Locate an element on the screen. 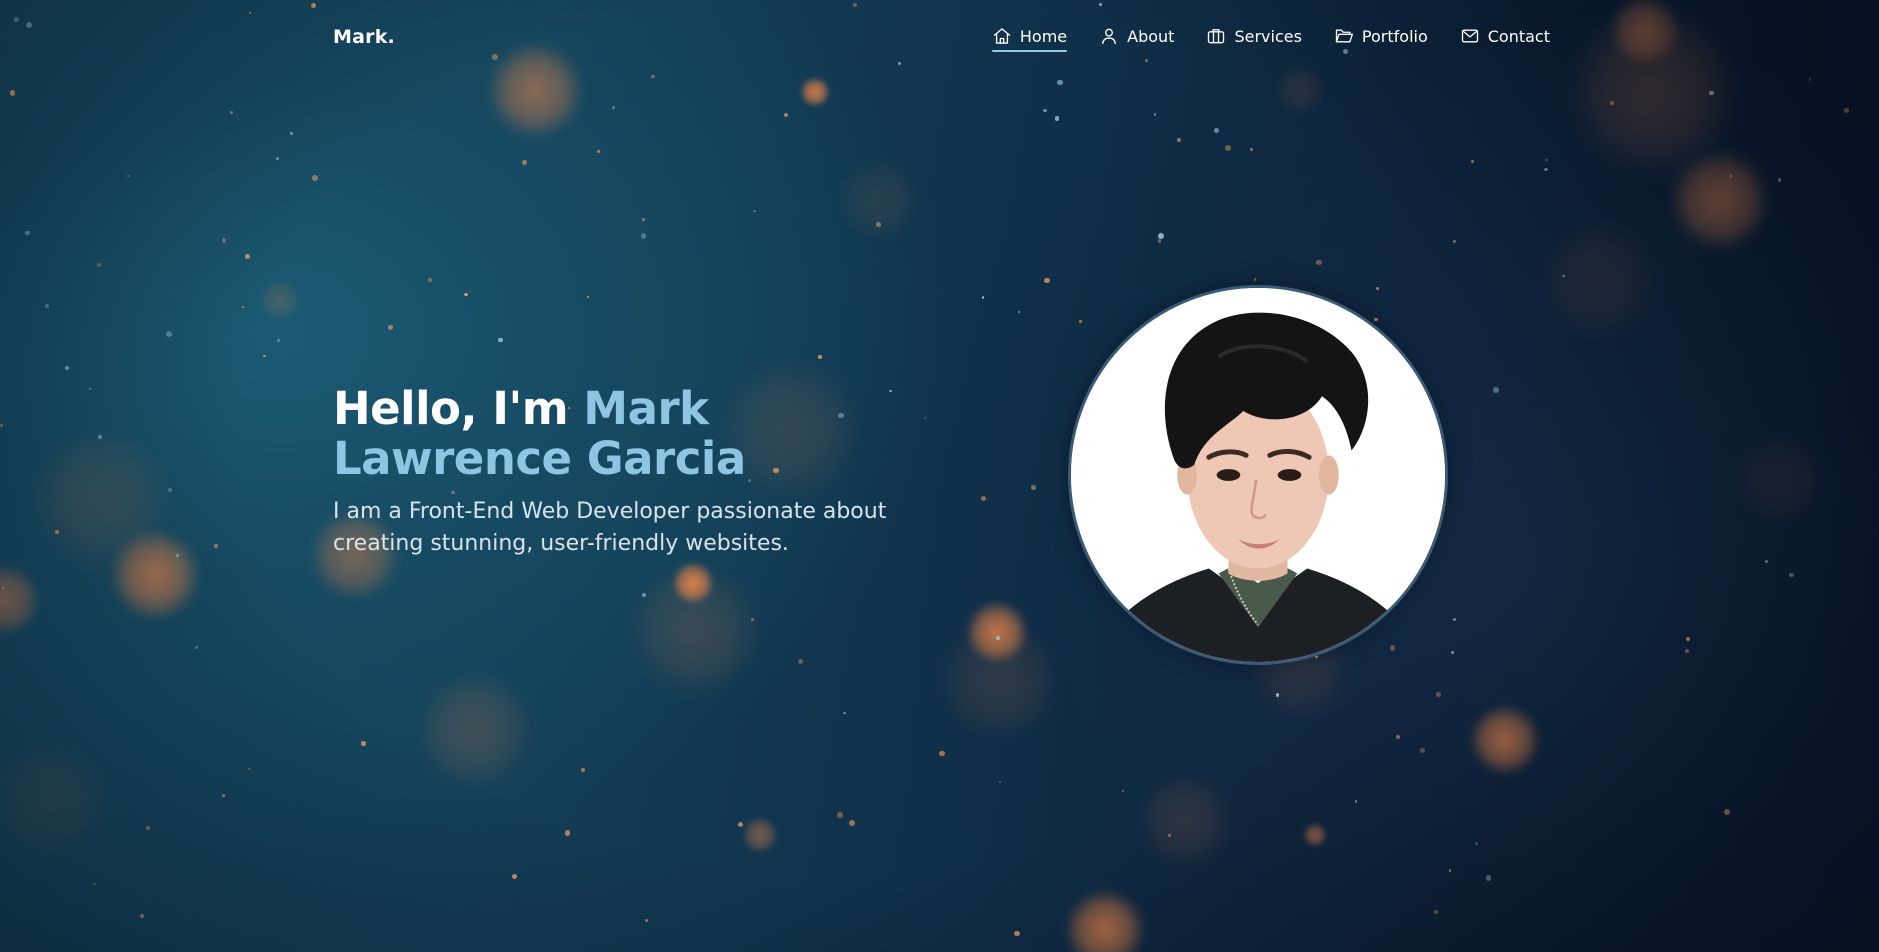 Image resolution: width=1879 pixels, height=952 pixels. nav-item-home: Home is located at coordinates (1029, 39).